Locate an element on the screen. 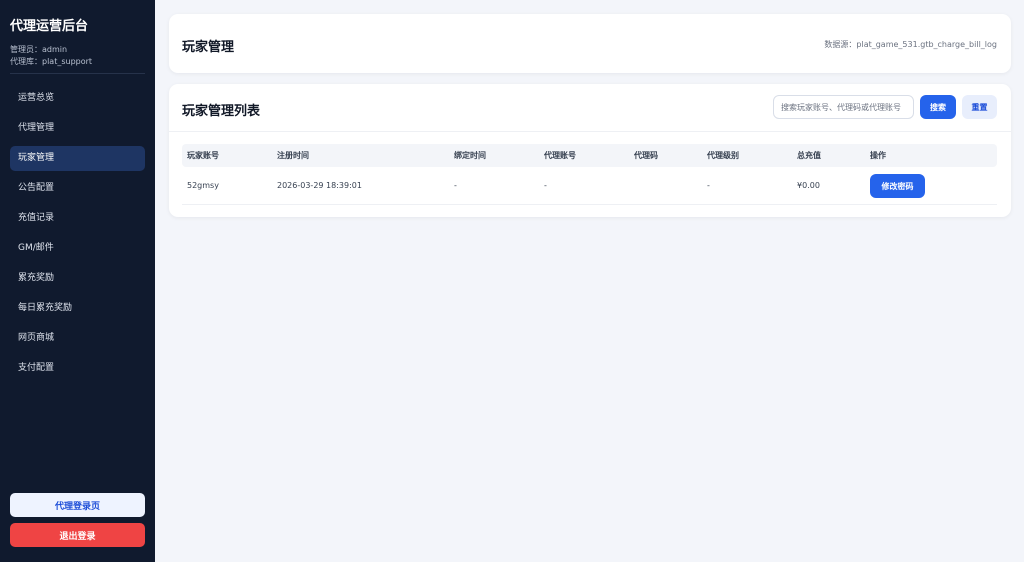  cell-registered: 2026-03-29 18:39:01 is located at coordinates (319, 185).